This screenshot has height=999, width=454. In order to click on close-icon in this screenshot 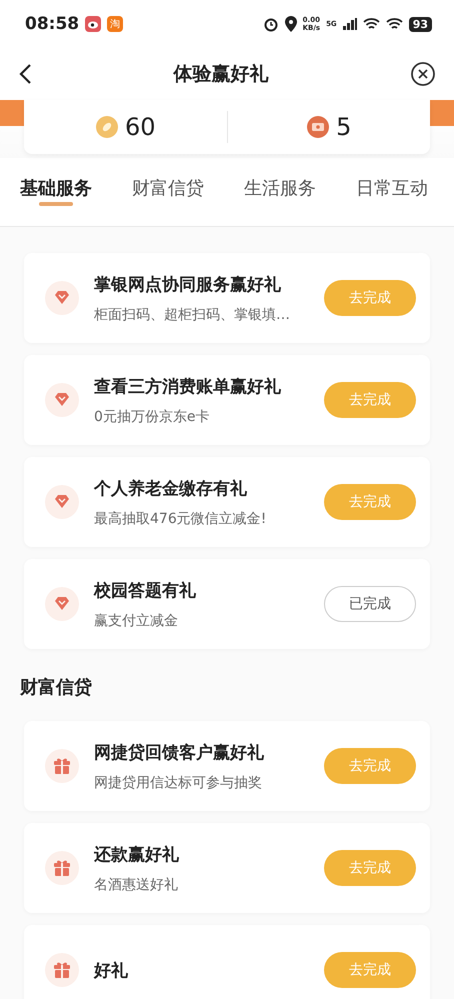, I will do `click(423, 74)`.